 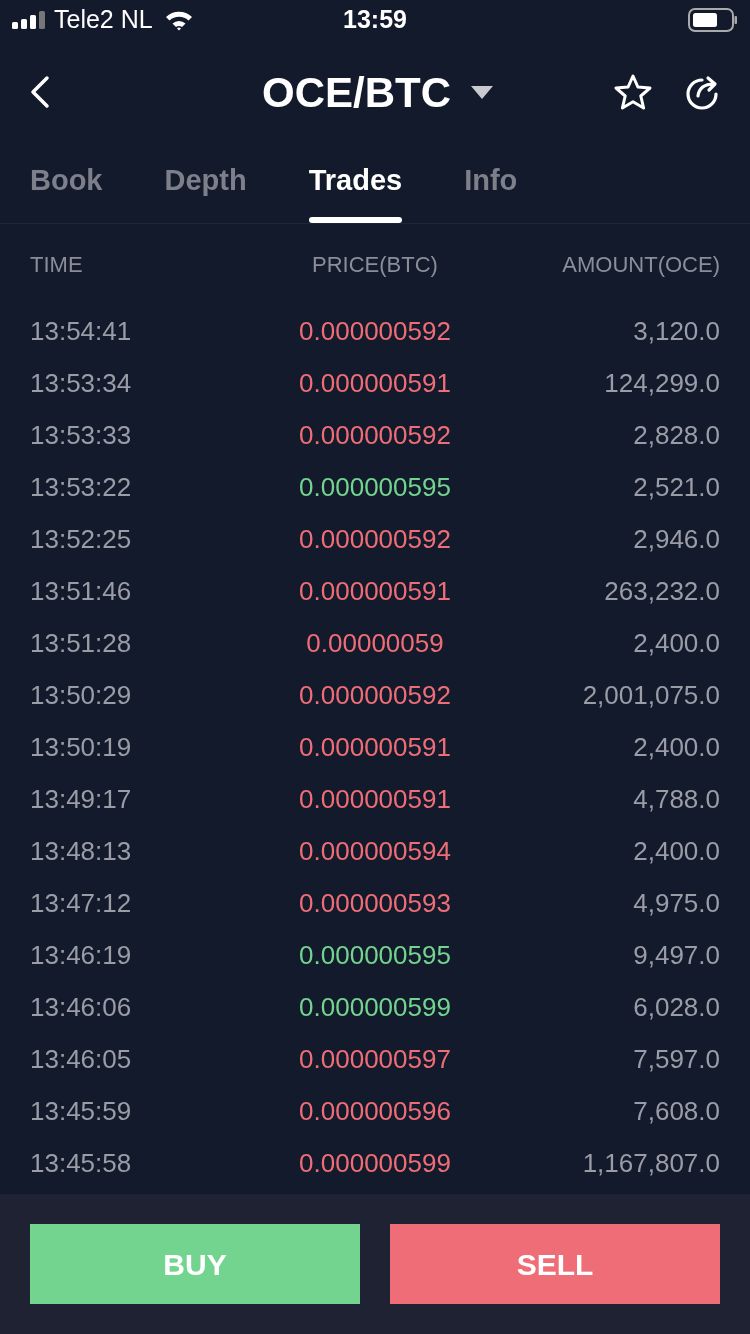 I want to click on trade-amount: 2,828.0, so click(x=676, y=435).